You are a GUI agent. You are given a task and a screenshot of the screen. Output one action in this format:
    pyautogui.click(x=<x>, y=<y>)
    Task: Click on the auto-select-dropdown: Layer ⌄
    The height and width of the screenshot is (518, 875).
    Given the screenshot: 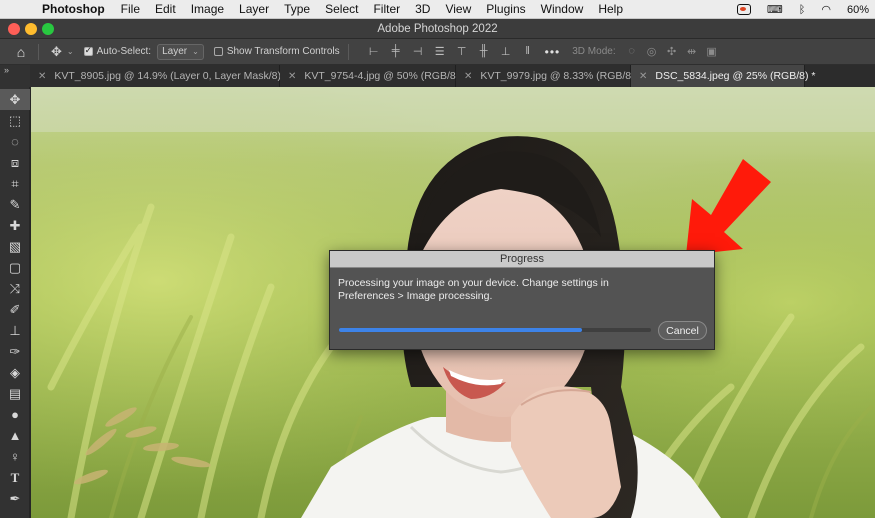 What is the action you would take?
    pyautogui.click(x=180, y=51)
    